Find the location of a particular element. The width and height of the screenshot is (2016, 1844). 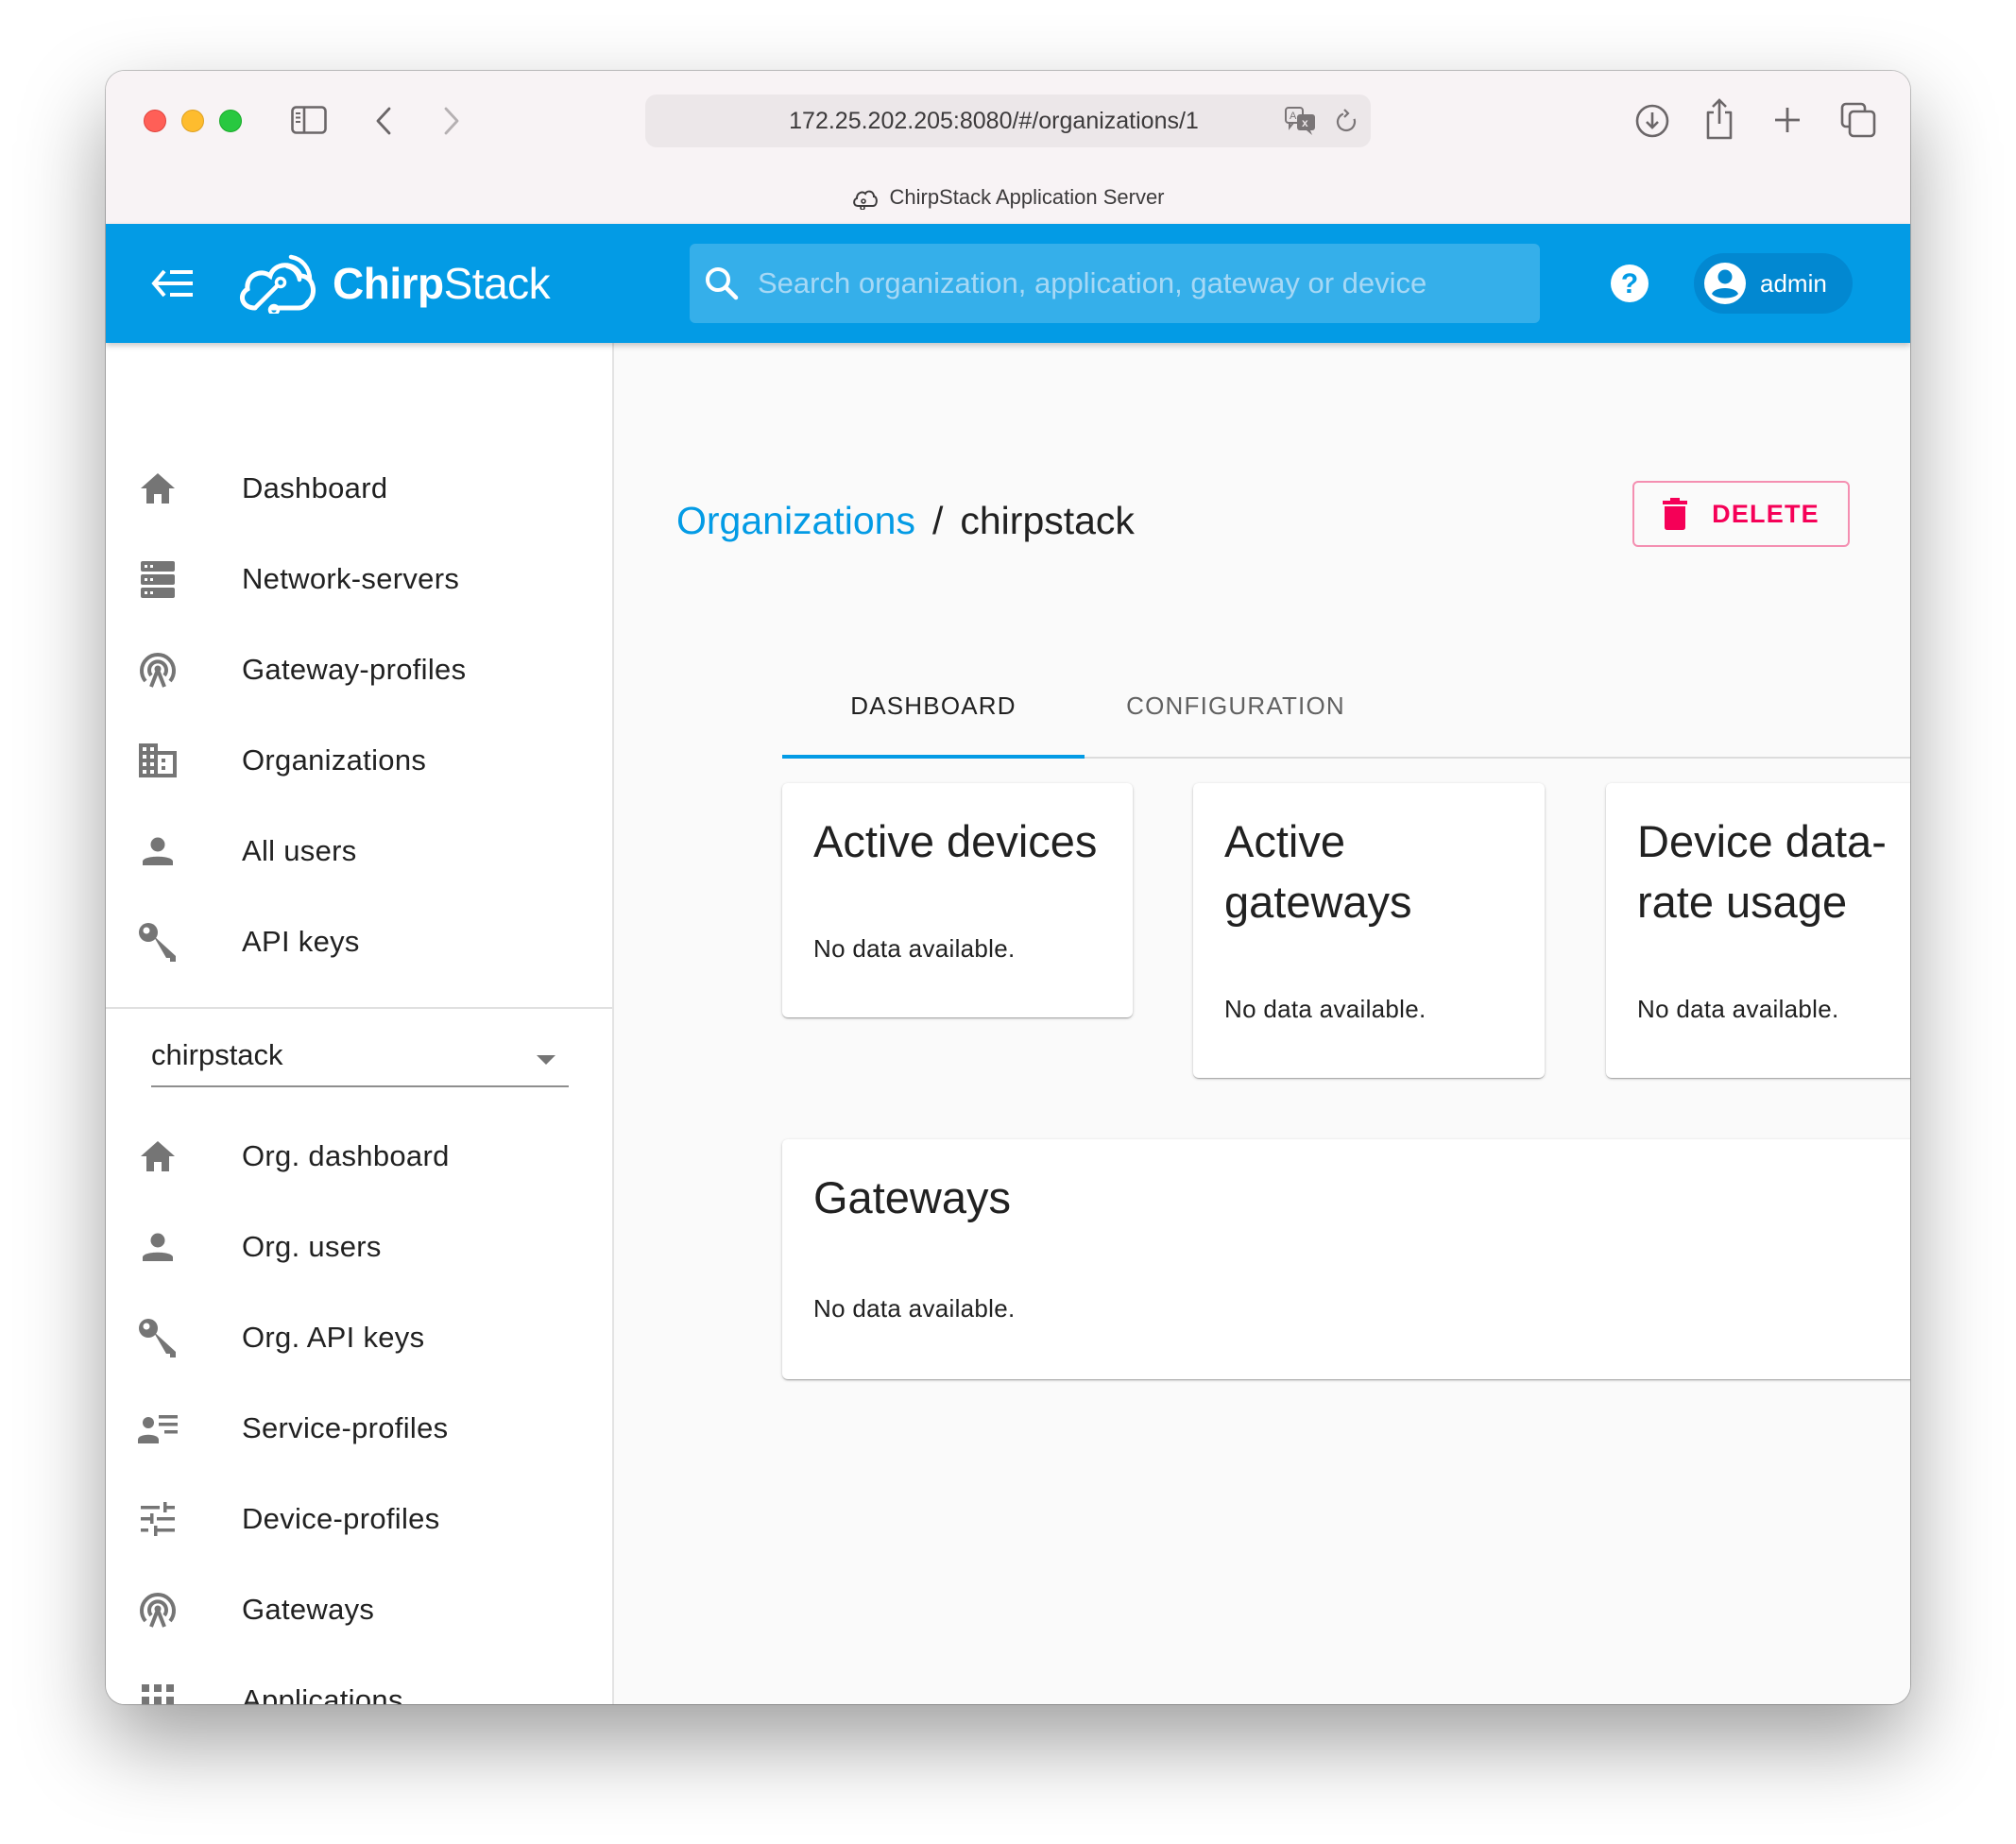

sidebar-item-gateways: Gateways is located at coordinates (359, 1610).